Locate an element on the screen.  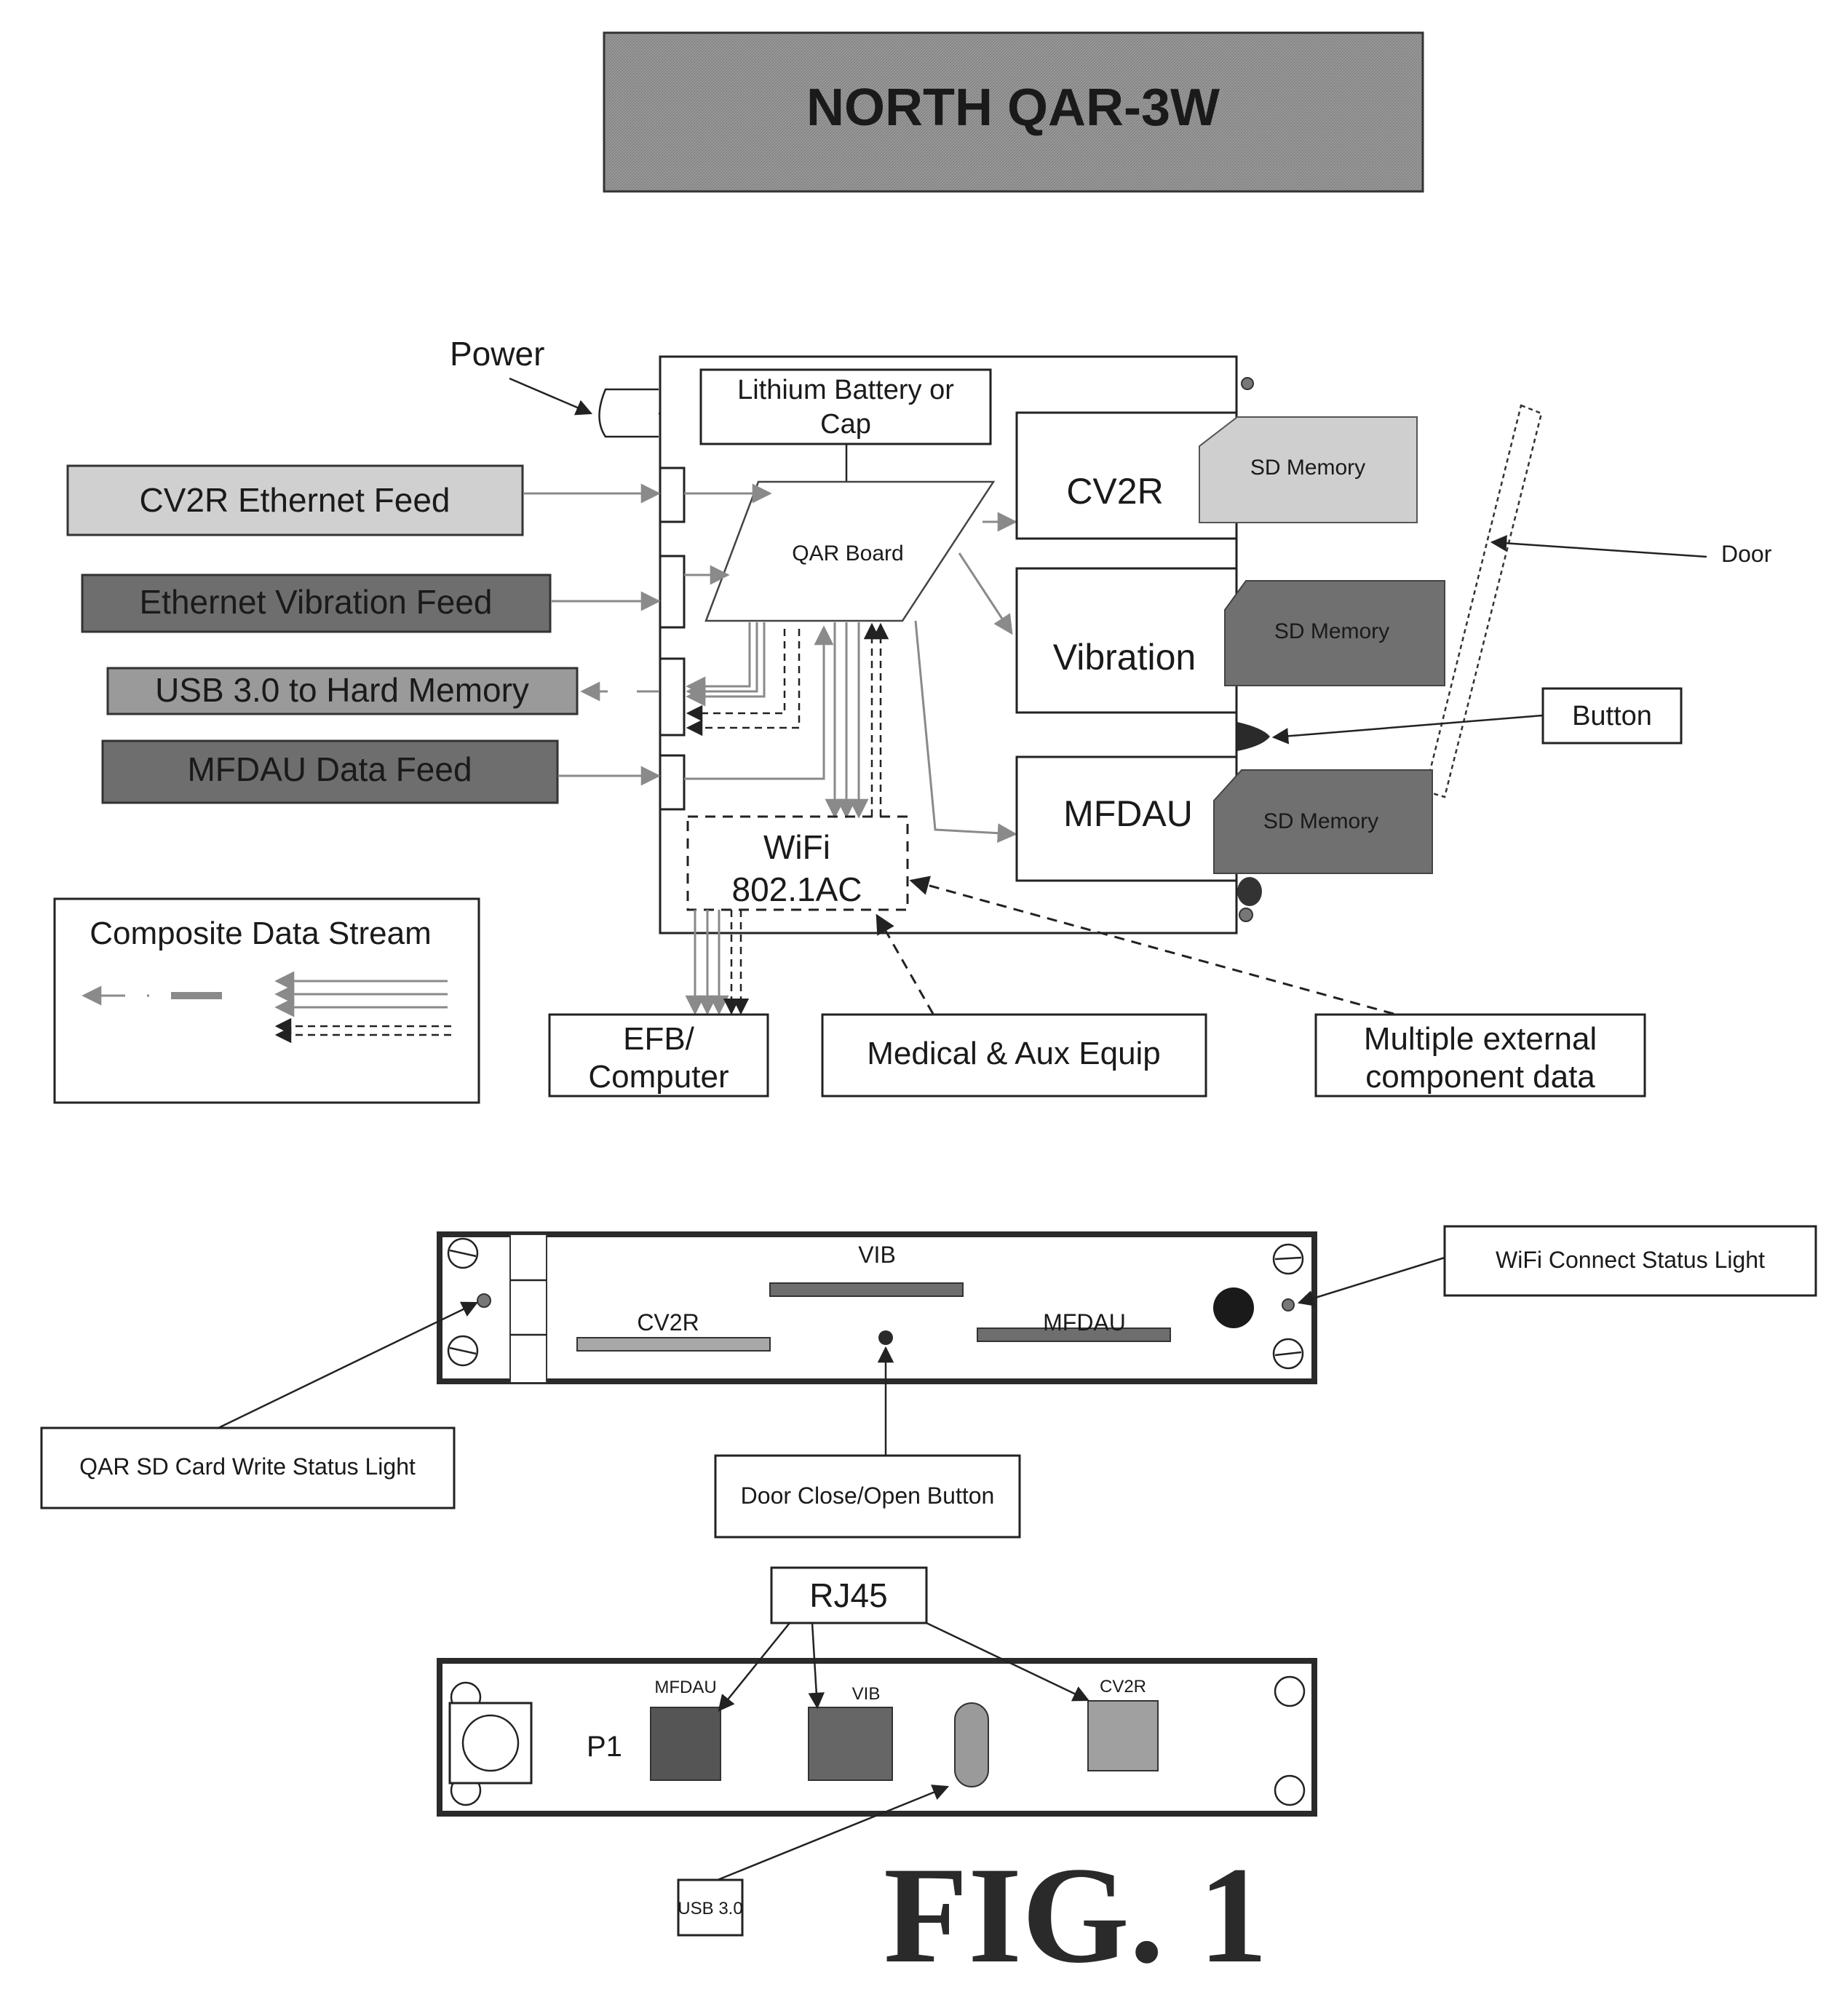
sd-card-vibration: SD Memory is located at coordinates (1334, 633).